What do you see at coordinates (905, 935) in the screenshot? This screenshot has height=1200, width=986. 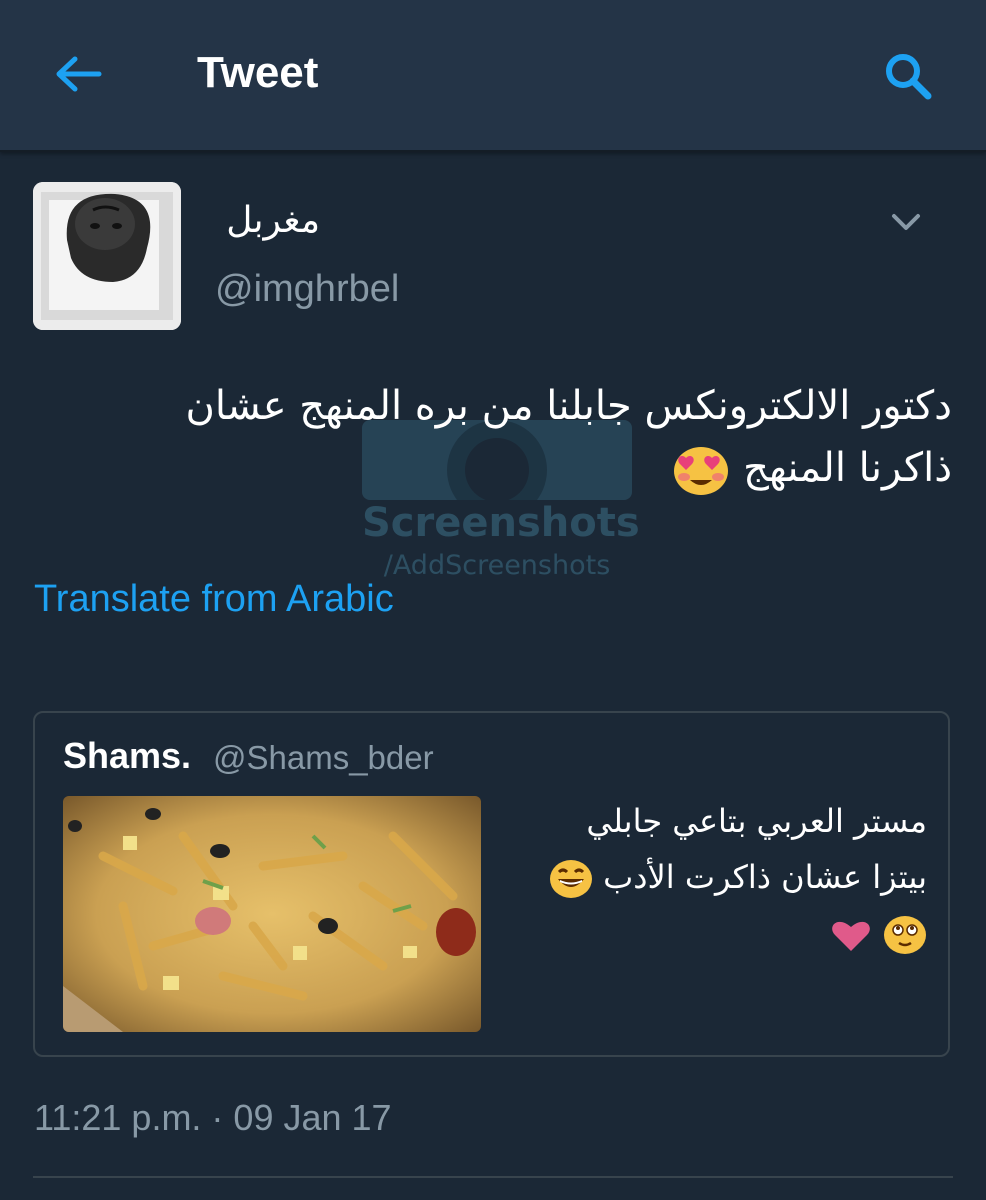 I see `blushing-emoji-icon` at bounding box center [905, 935].